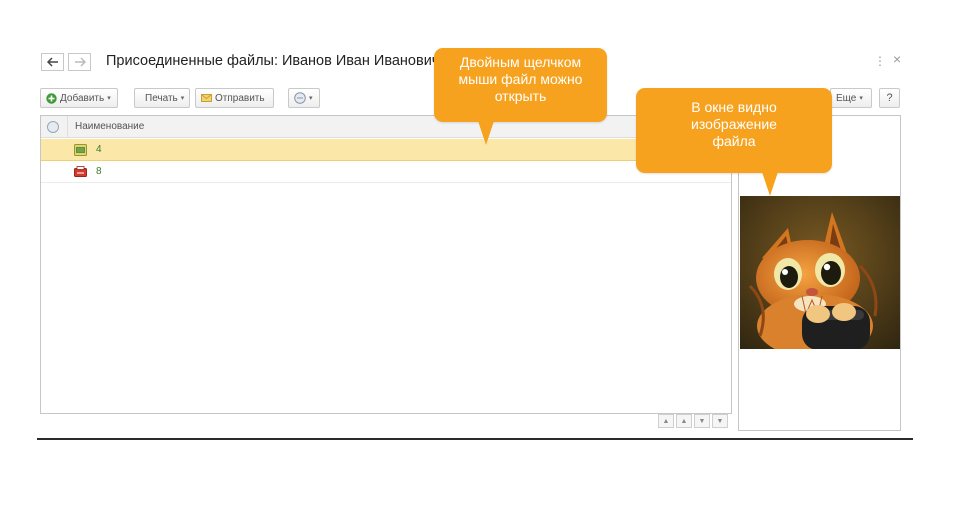 This screenshot has width=974, height=511. I want to click on add-button-label: Добавить, so click(82, 98).